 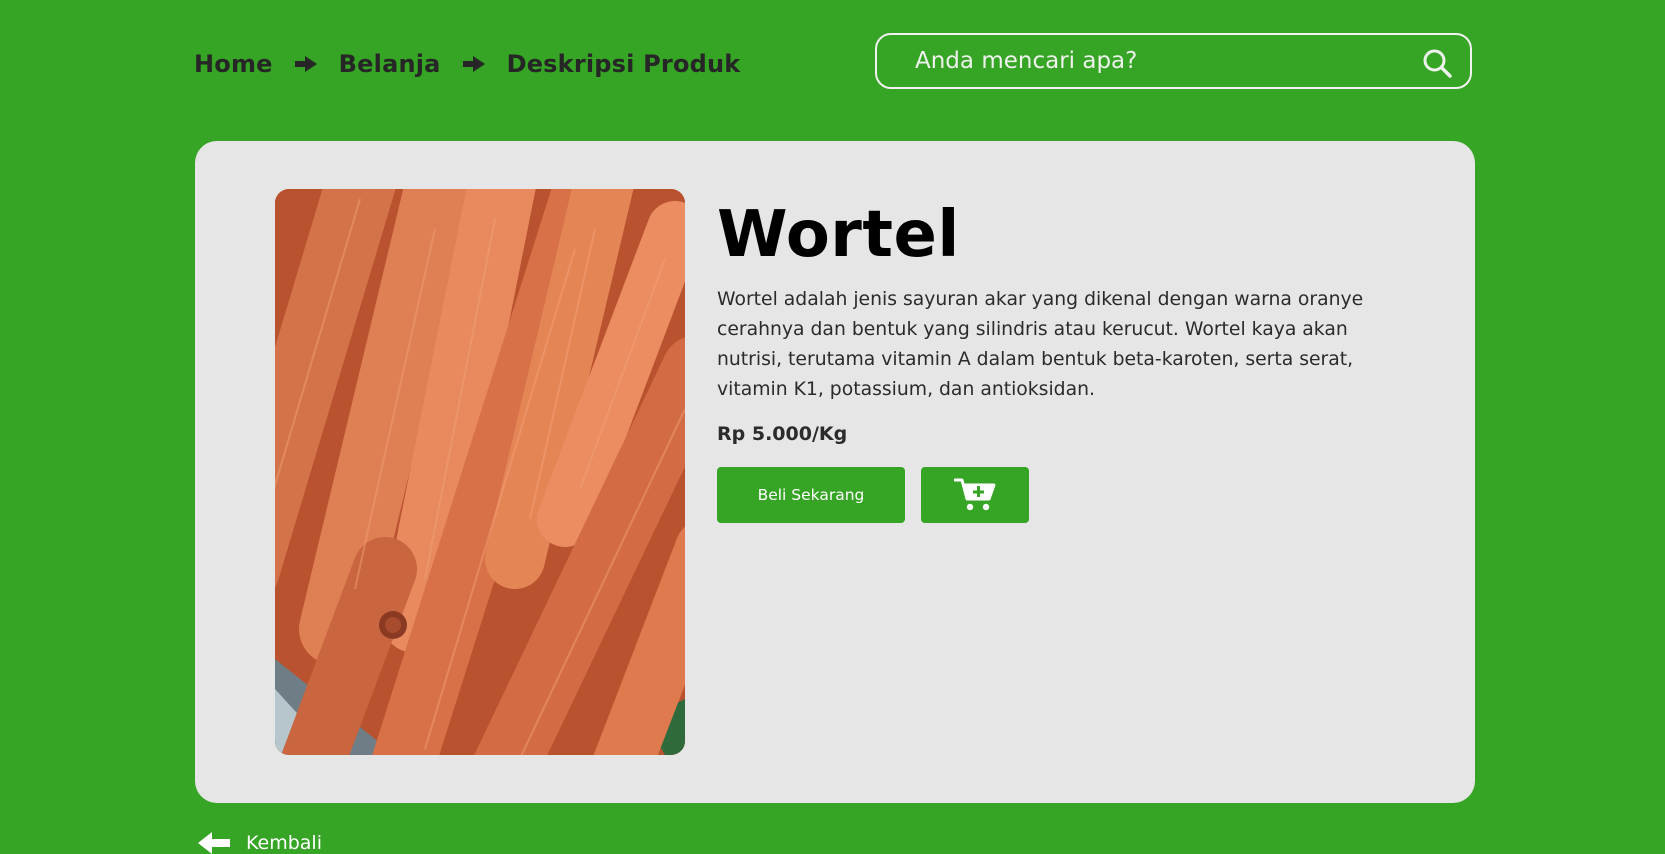 I want to click on arrow-left-icon, so click(x=214, y=843).